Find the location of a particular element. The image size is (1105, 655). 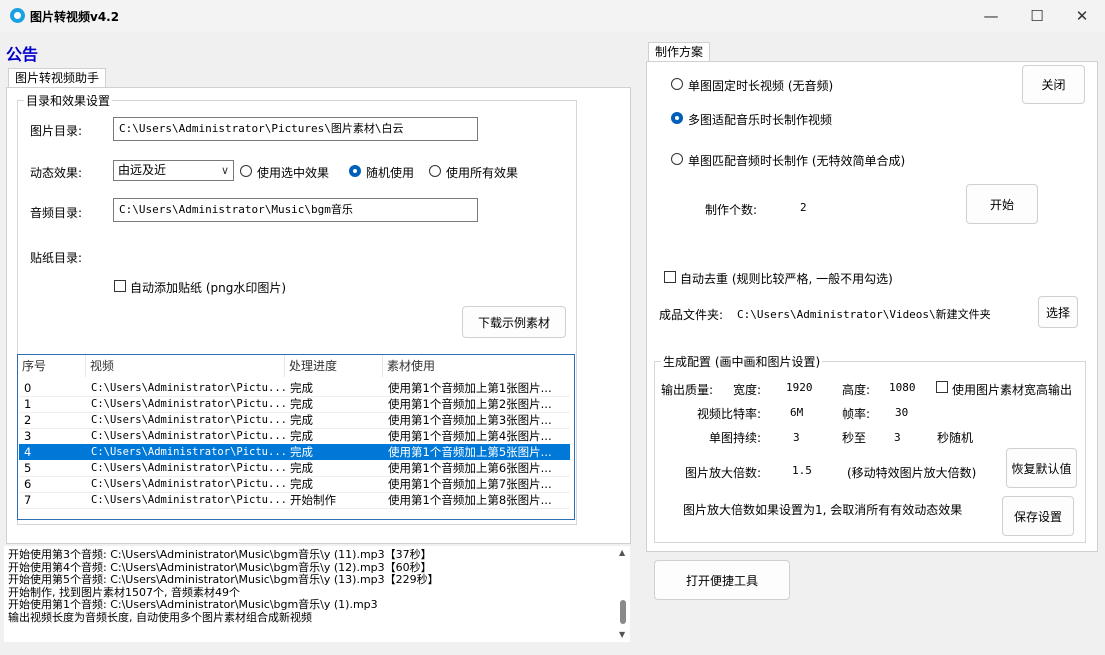

window-title: 图片转视频v4.2 is located at coordinates (75, 17).